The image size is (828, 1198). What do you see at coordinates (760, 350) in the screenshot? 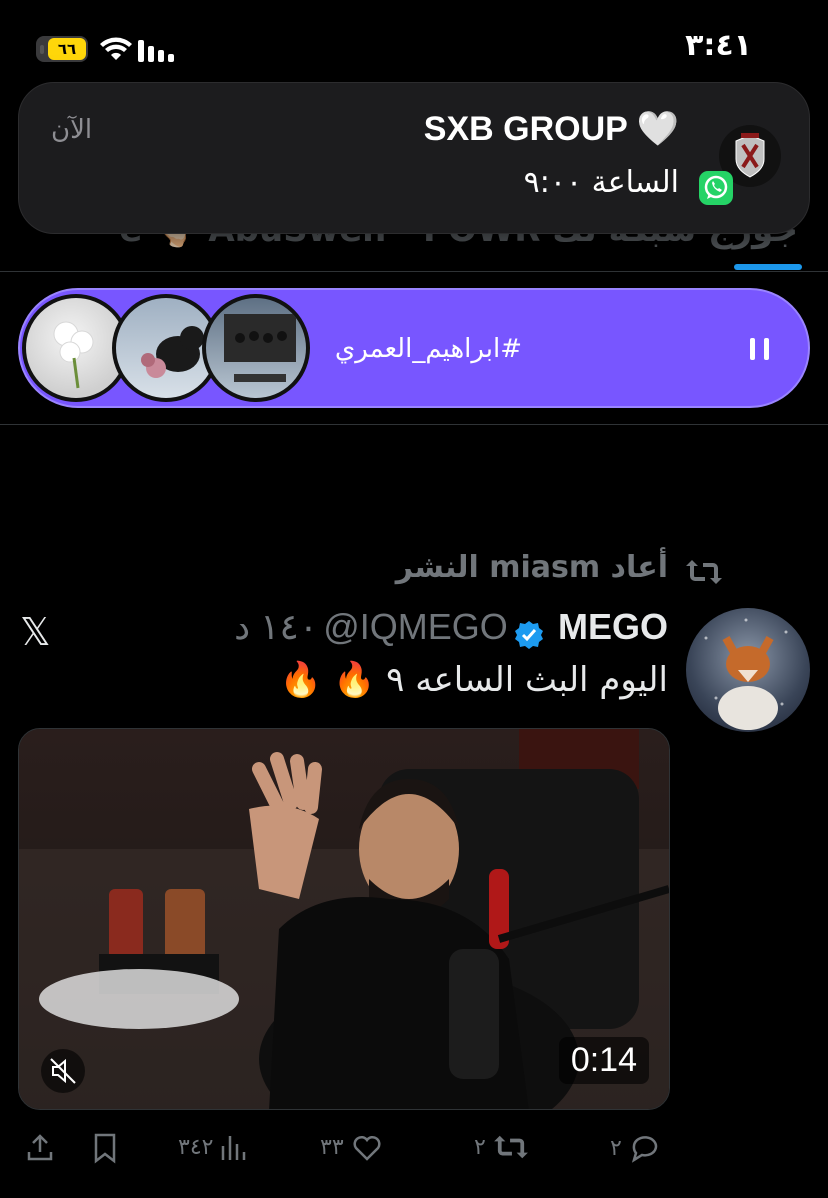
I see `pause-icon` at bounding box center [760, 350].